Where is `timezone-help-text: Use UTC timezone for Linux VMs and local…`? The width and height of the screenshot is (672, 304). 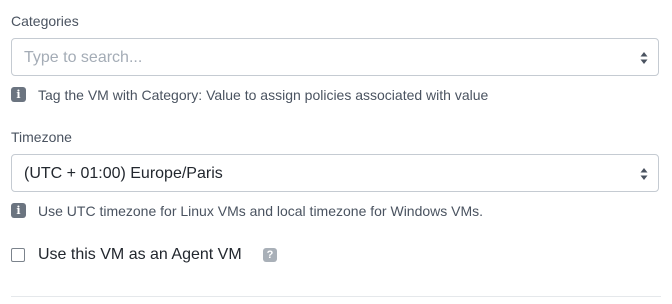
timezone-help-text: Use UTC timezone for Linux VMs and local… is located at coordinates (261, 211).